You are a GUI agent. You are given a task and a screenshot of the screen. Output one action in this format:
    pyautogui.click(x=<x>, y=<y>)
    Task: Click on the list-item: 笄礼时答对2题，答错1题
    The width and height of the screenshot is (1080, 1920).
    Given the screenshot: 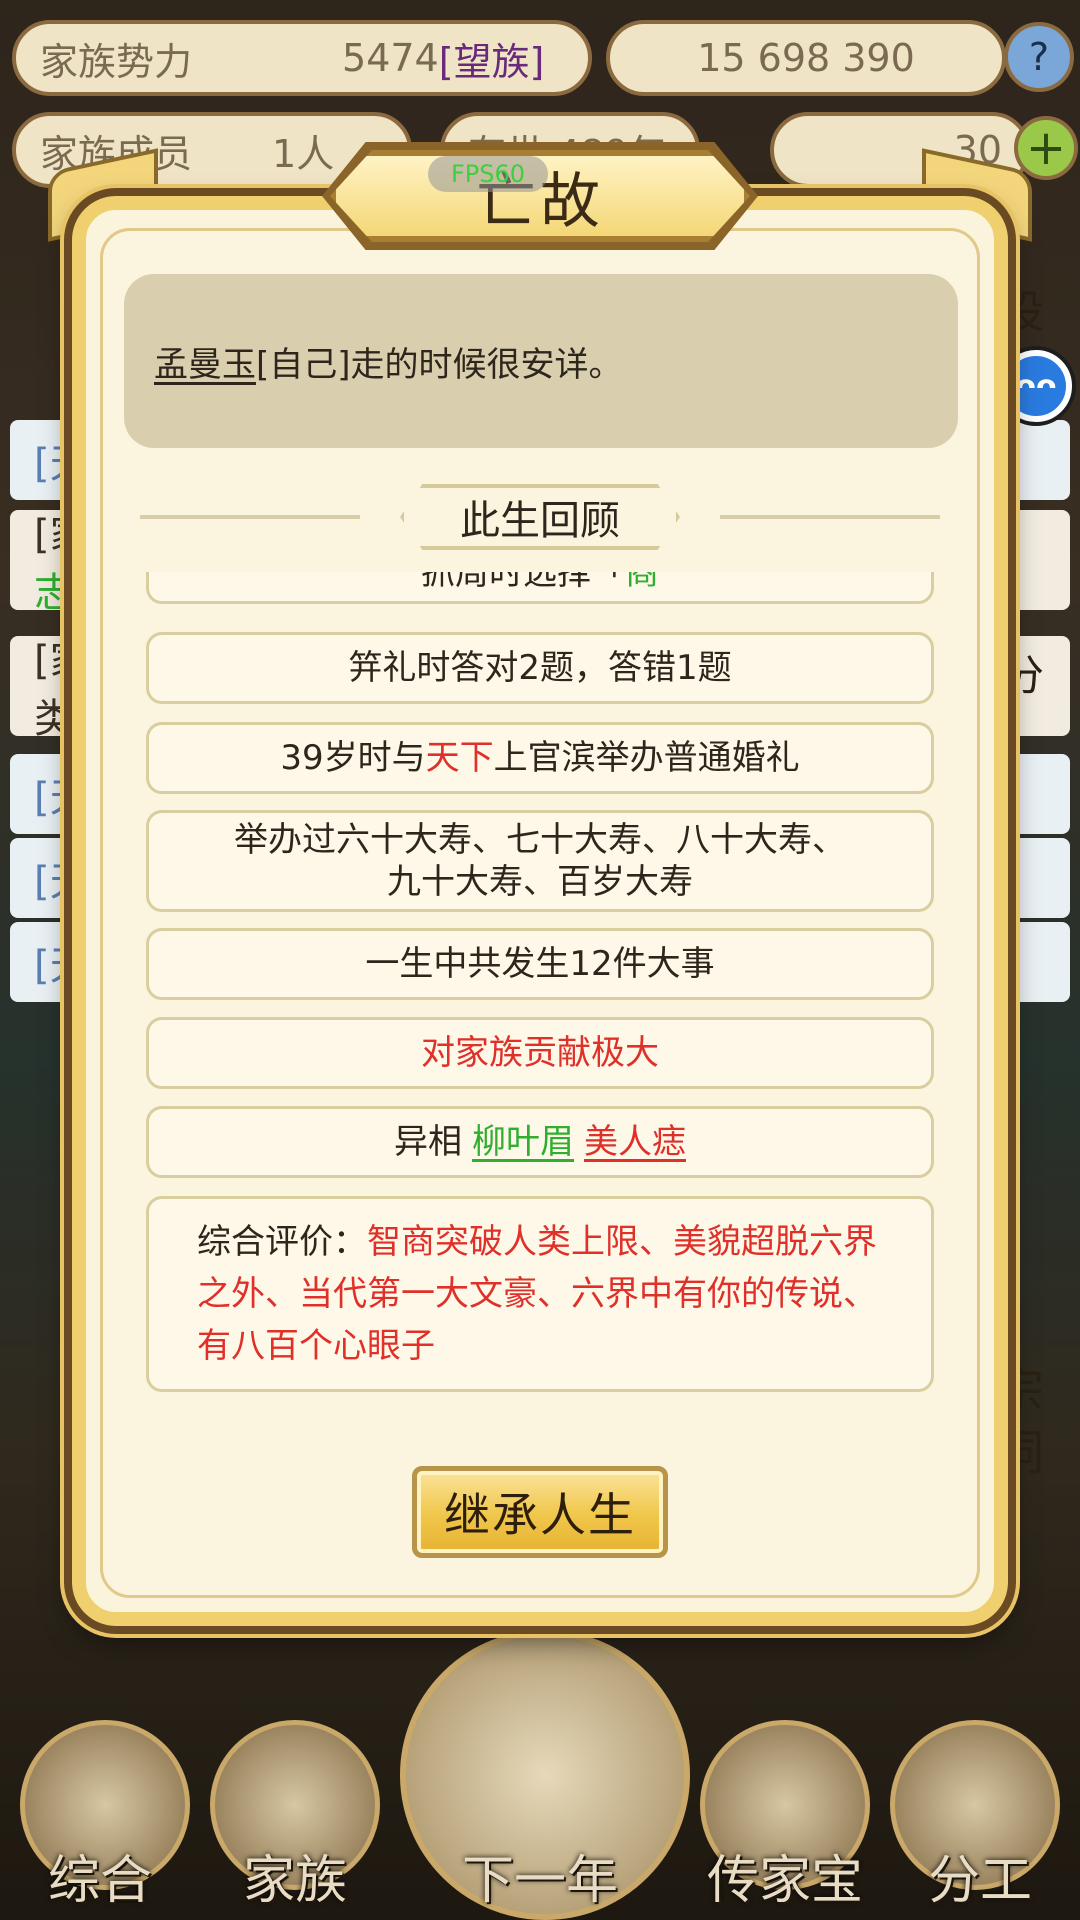 What is the action you would take?
    pyautogui.click(x=540, y=668)
    